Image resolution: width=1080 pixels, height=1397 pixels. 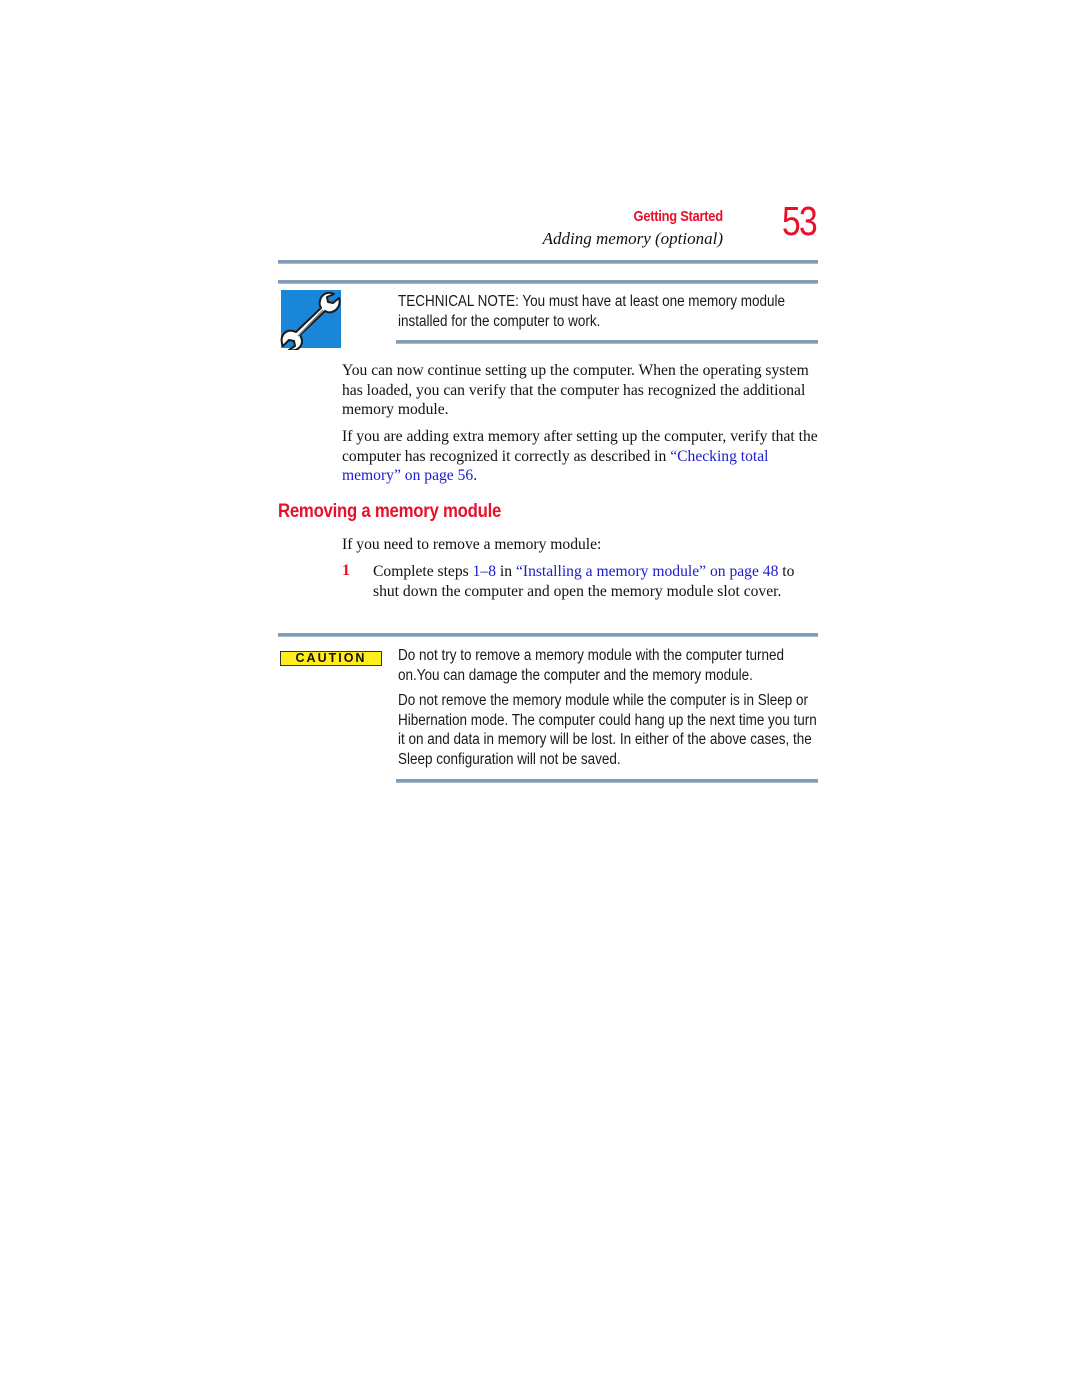 What do you see at coordinates (484, 571) in the screenshot?
I see `link-steps-range: 1–8` at bounding box center [484, 571].